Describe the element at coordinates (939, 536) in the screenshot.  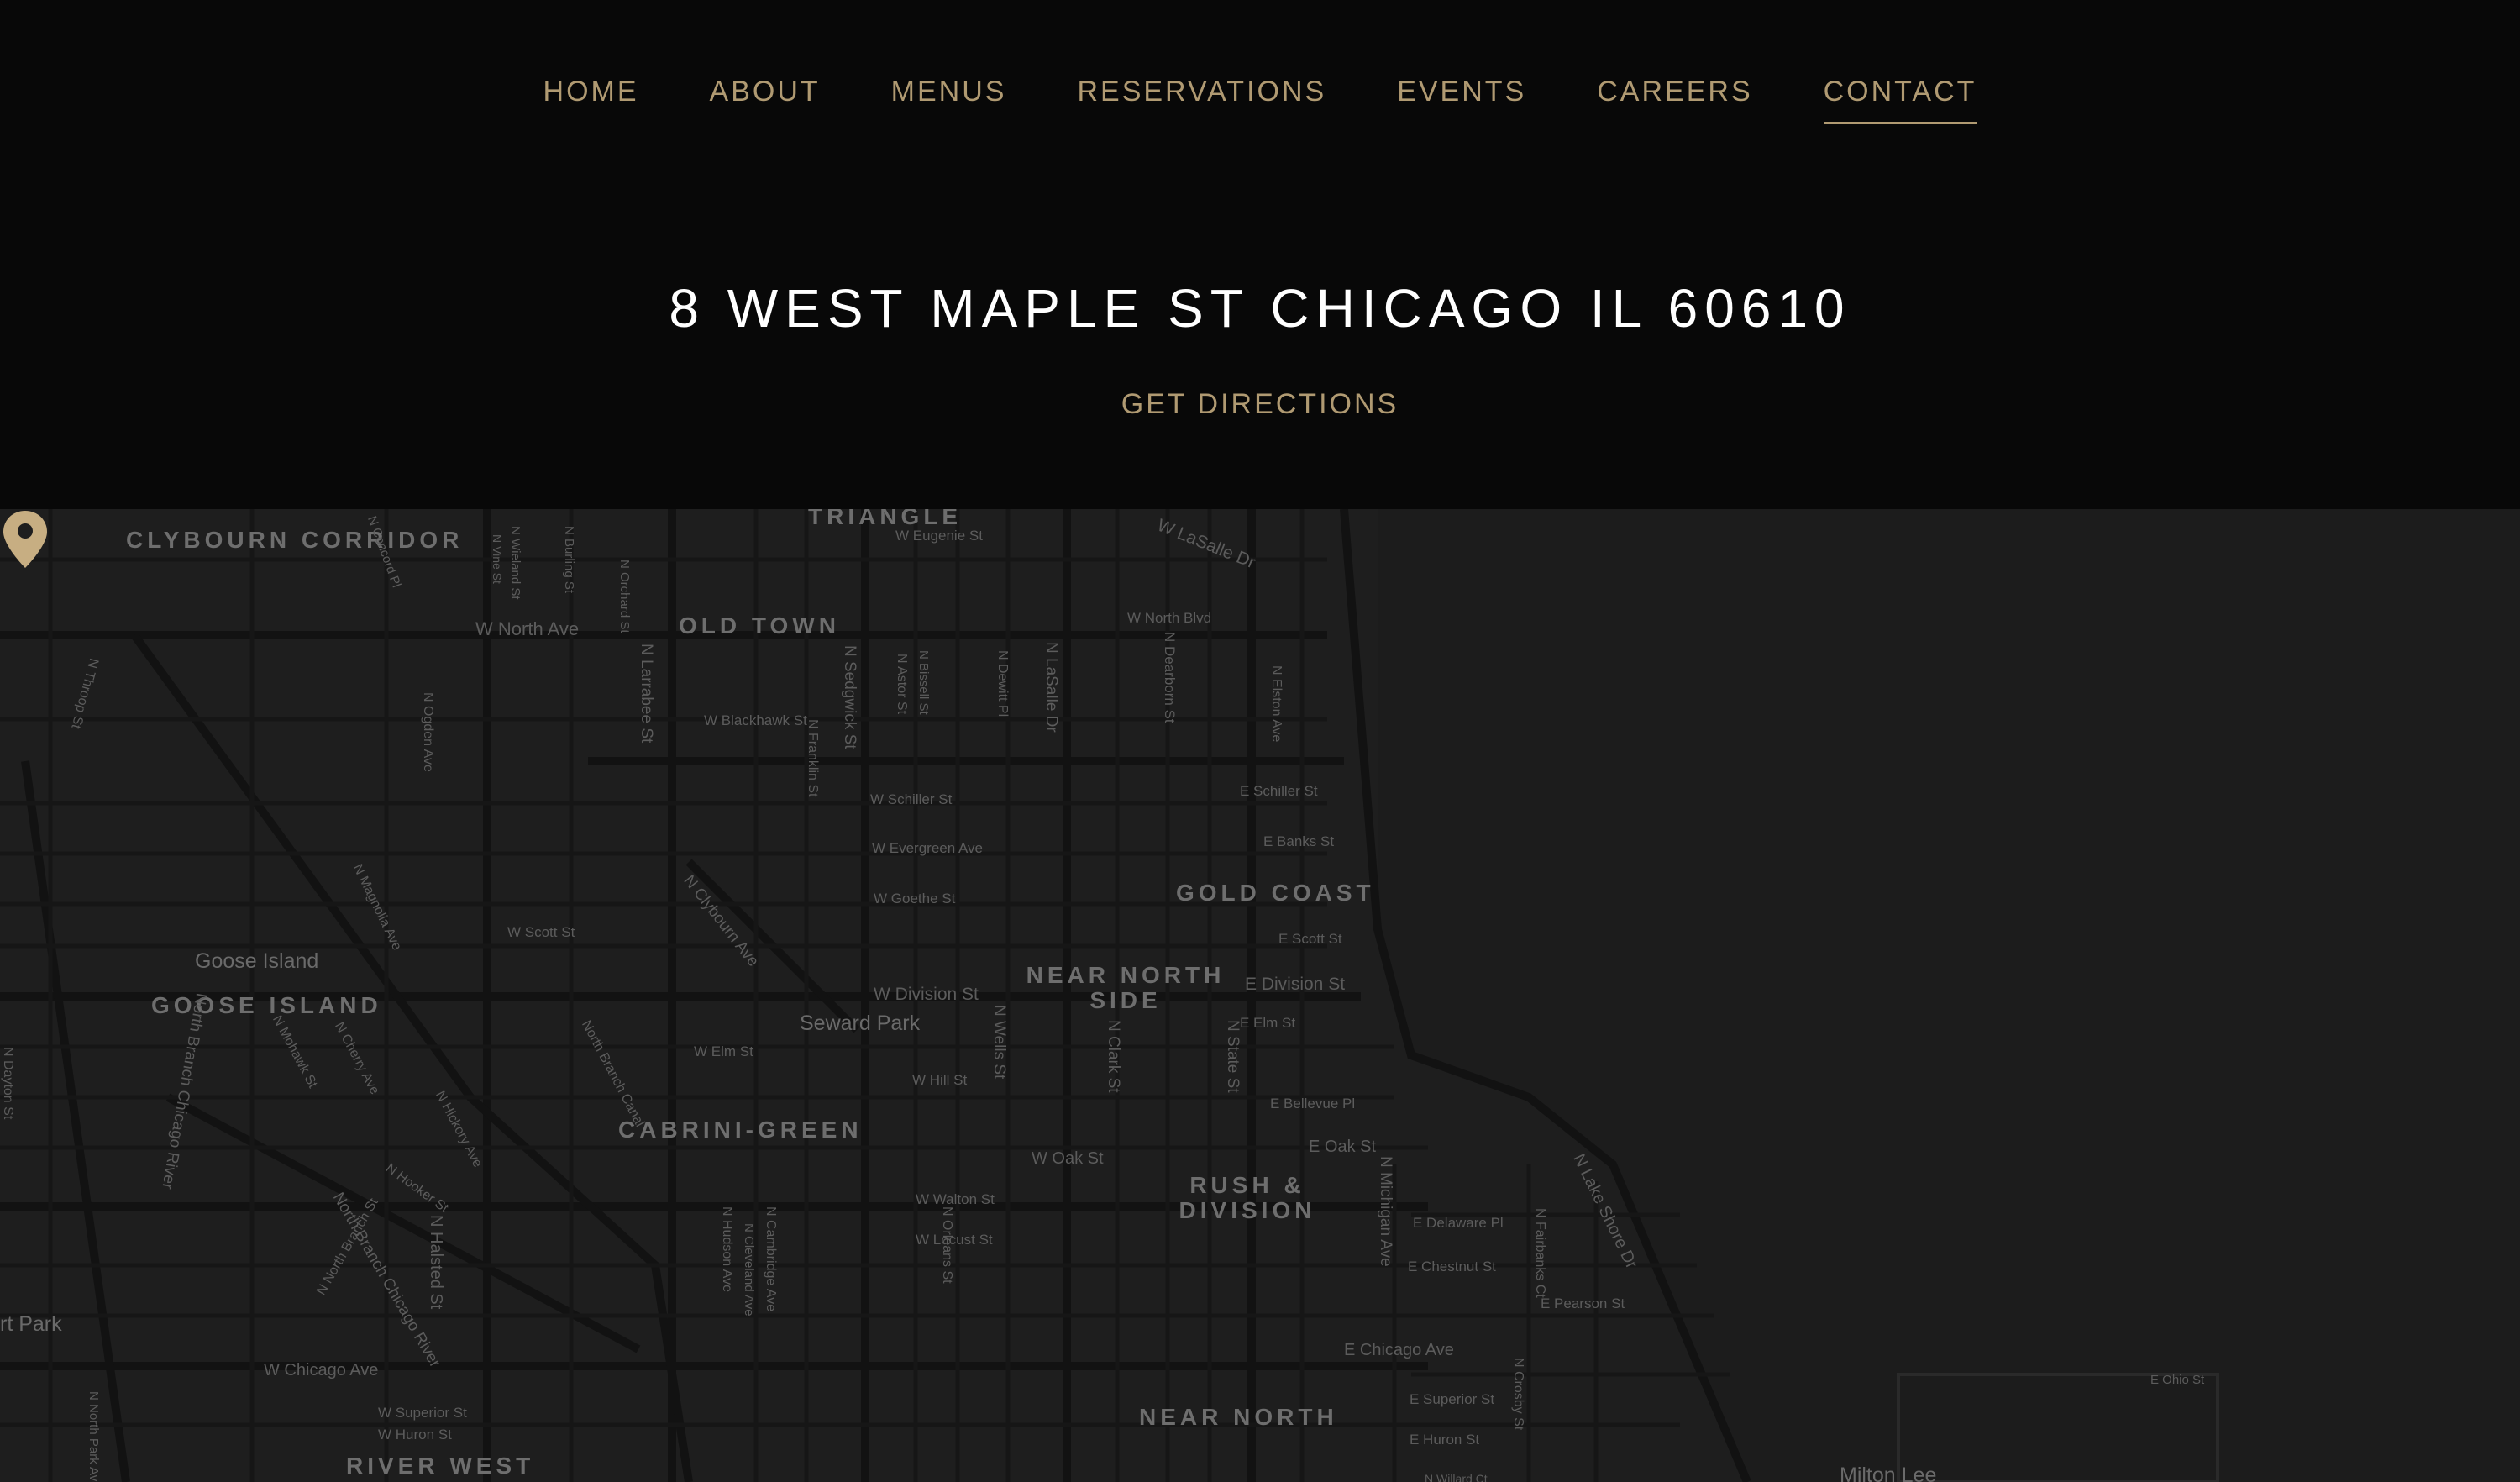
I see `street-label: W Eugenie St` at that location.